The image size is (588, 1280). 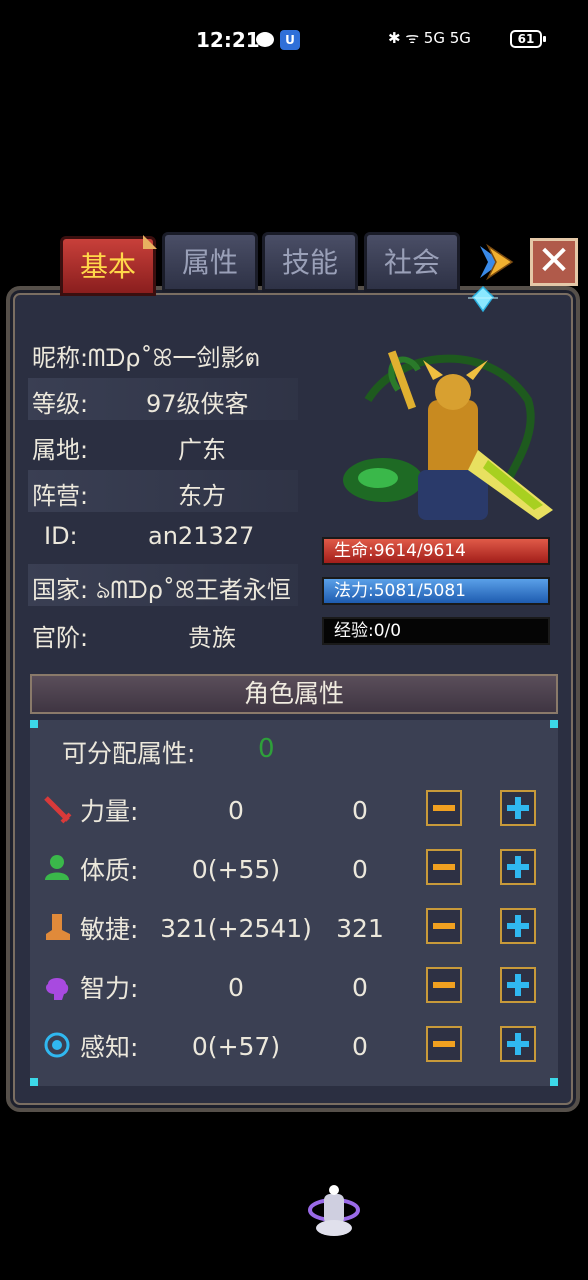 What do you see at coordinates (360, 869) in the screenshot?
I see `attr-base-constitution: 0` at bounding box center [360, 869].